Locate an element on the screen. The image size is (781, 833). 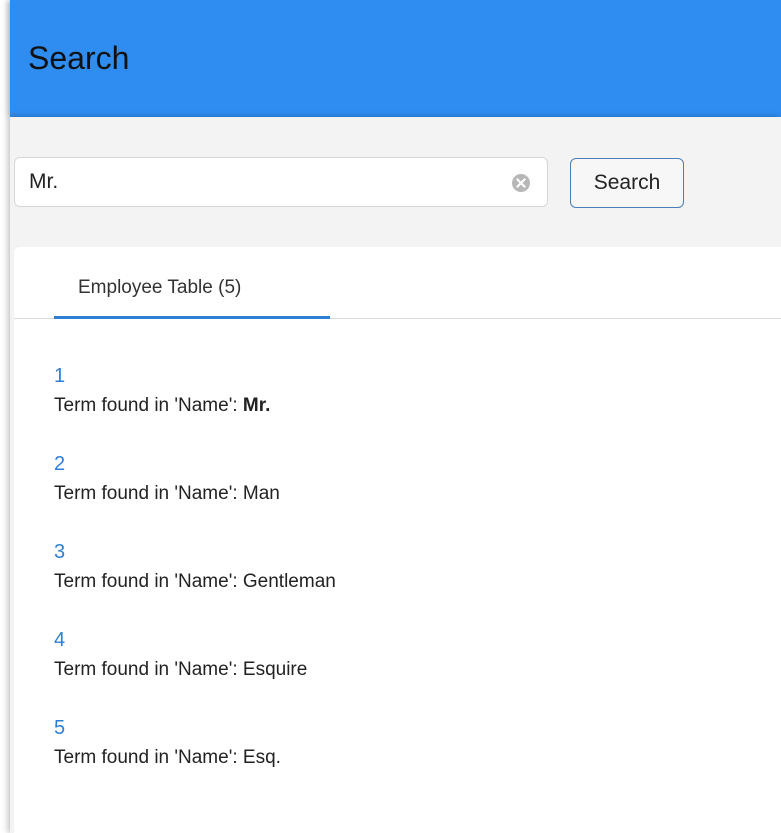
result-item: 4 Term found in 'Name': Esquire is located at coordinates (354, 669).